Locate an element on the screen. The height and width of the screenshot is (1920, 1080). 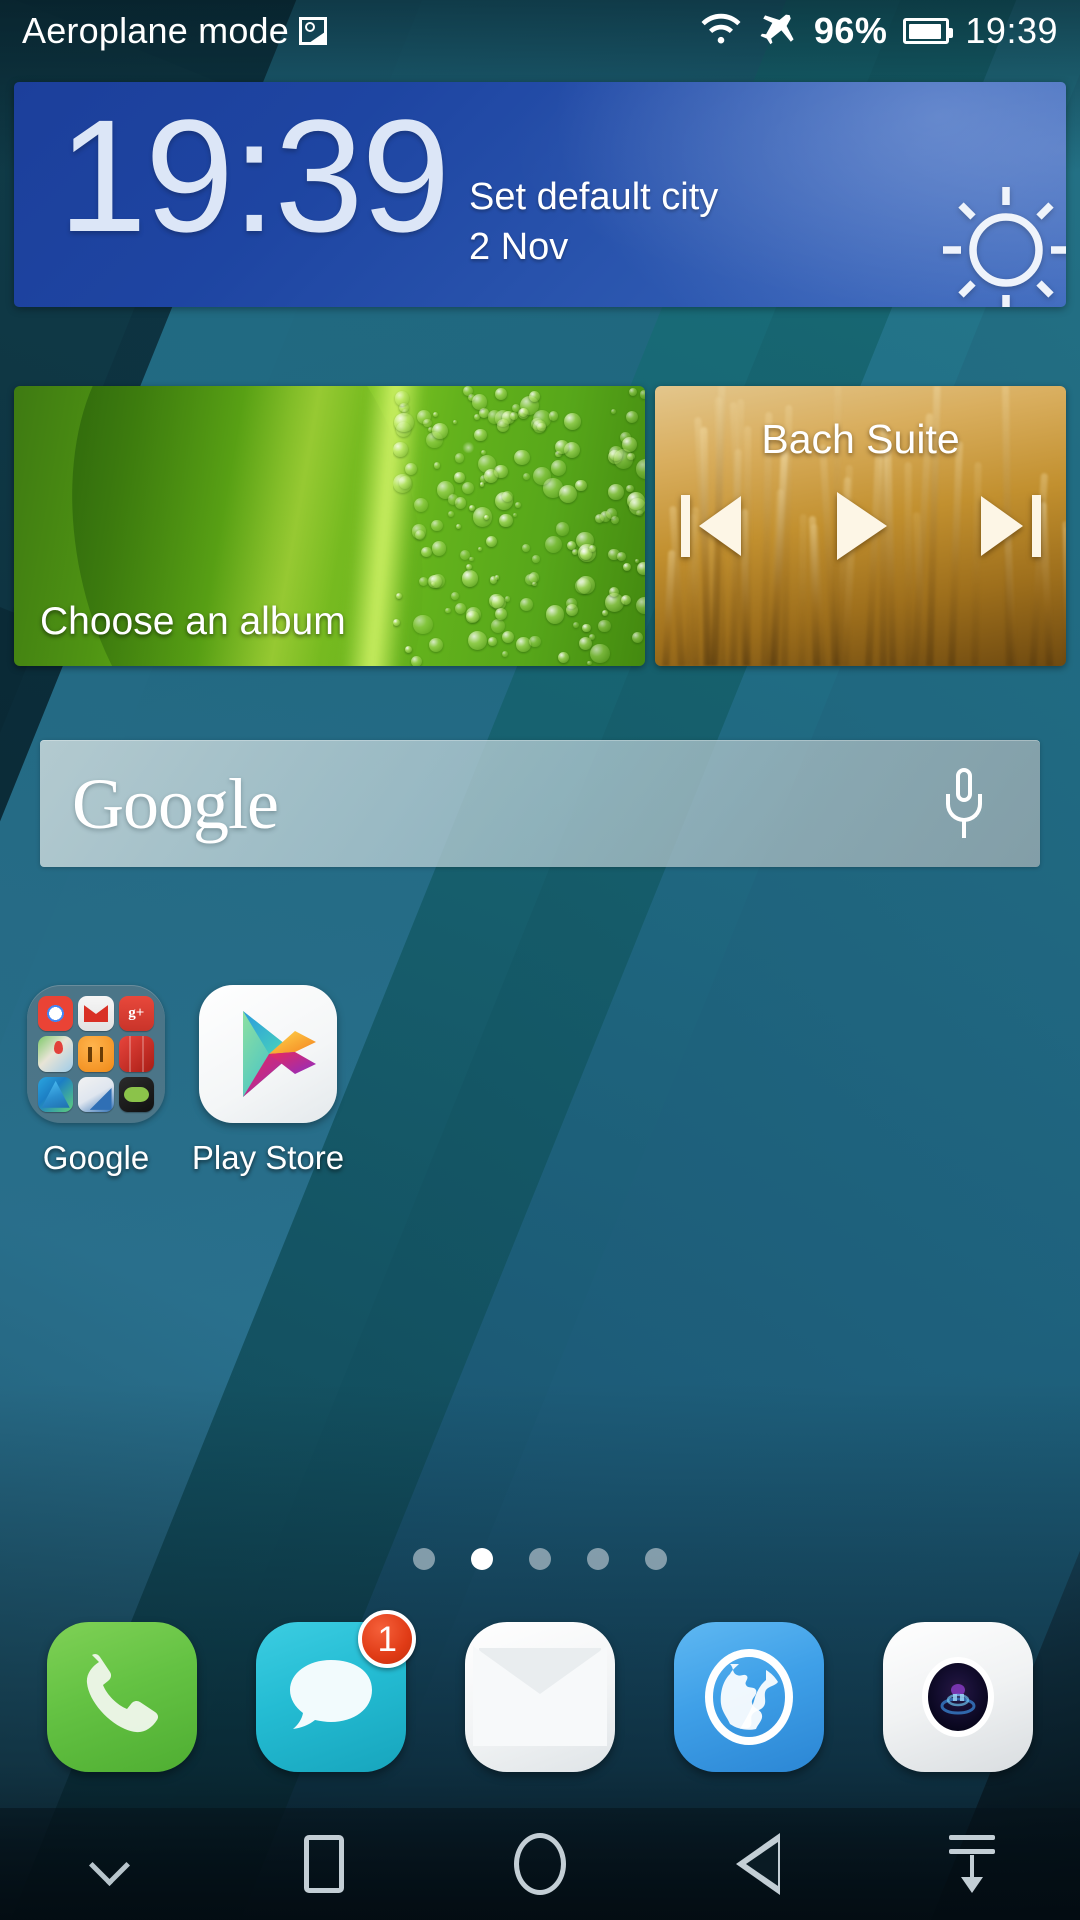
dock-camera is located at coordinates (957, 1697).